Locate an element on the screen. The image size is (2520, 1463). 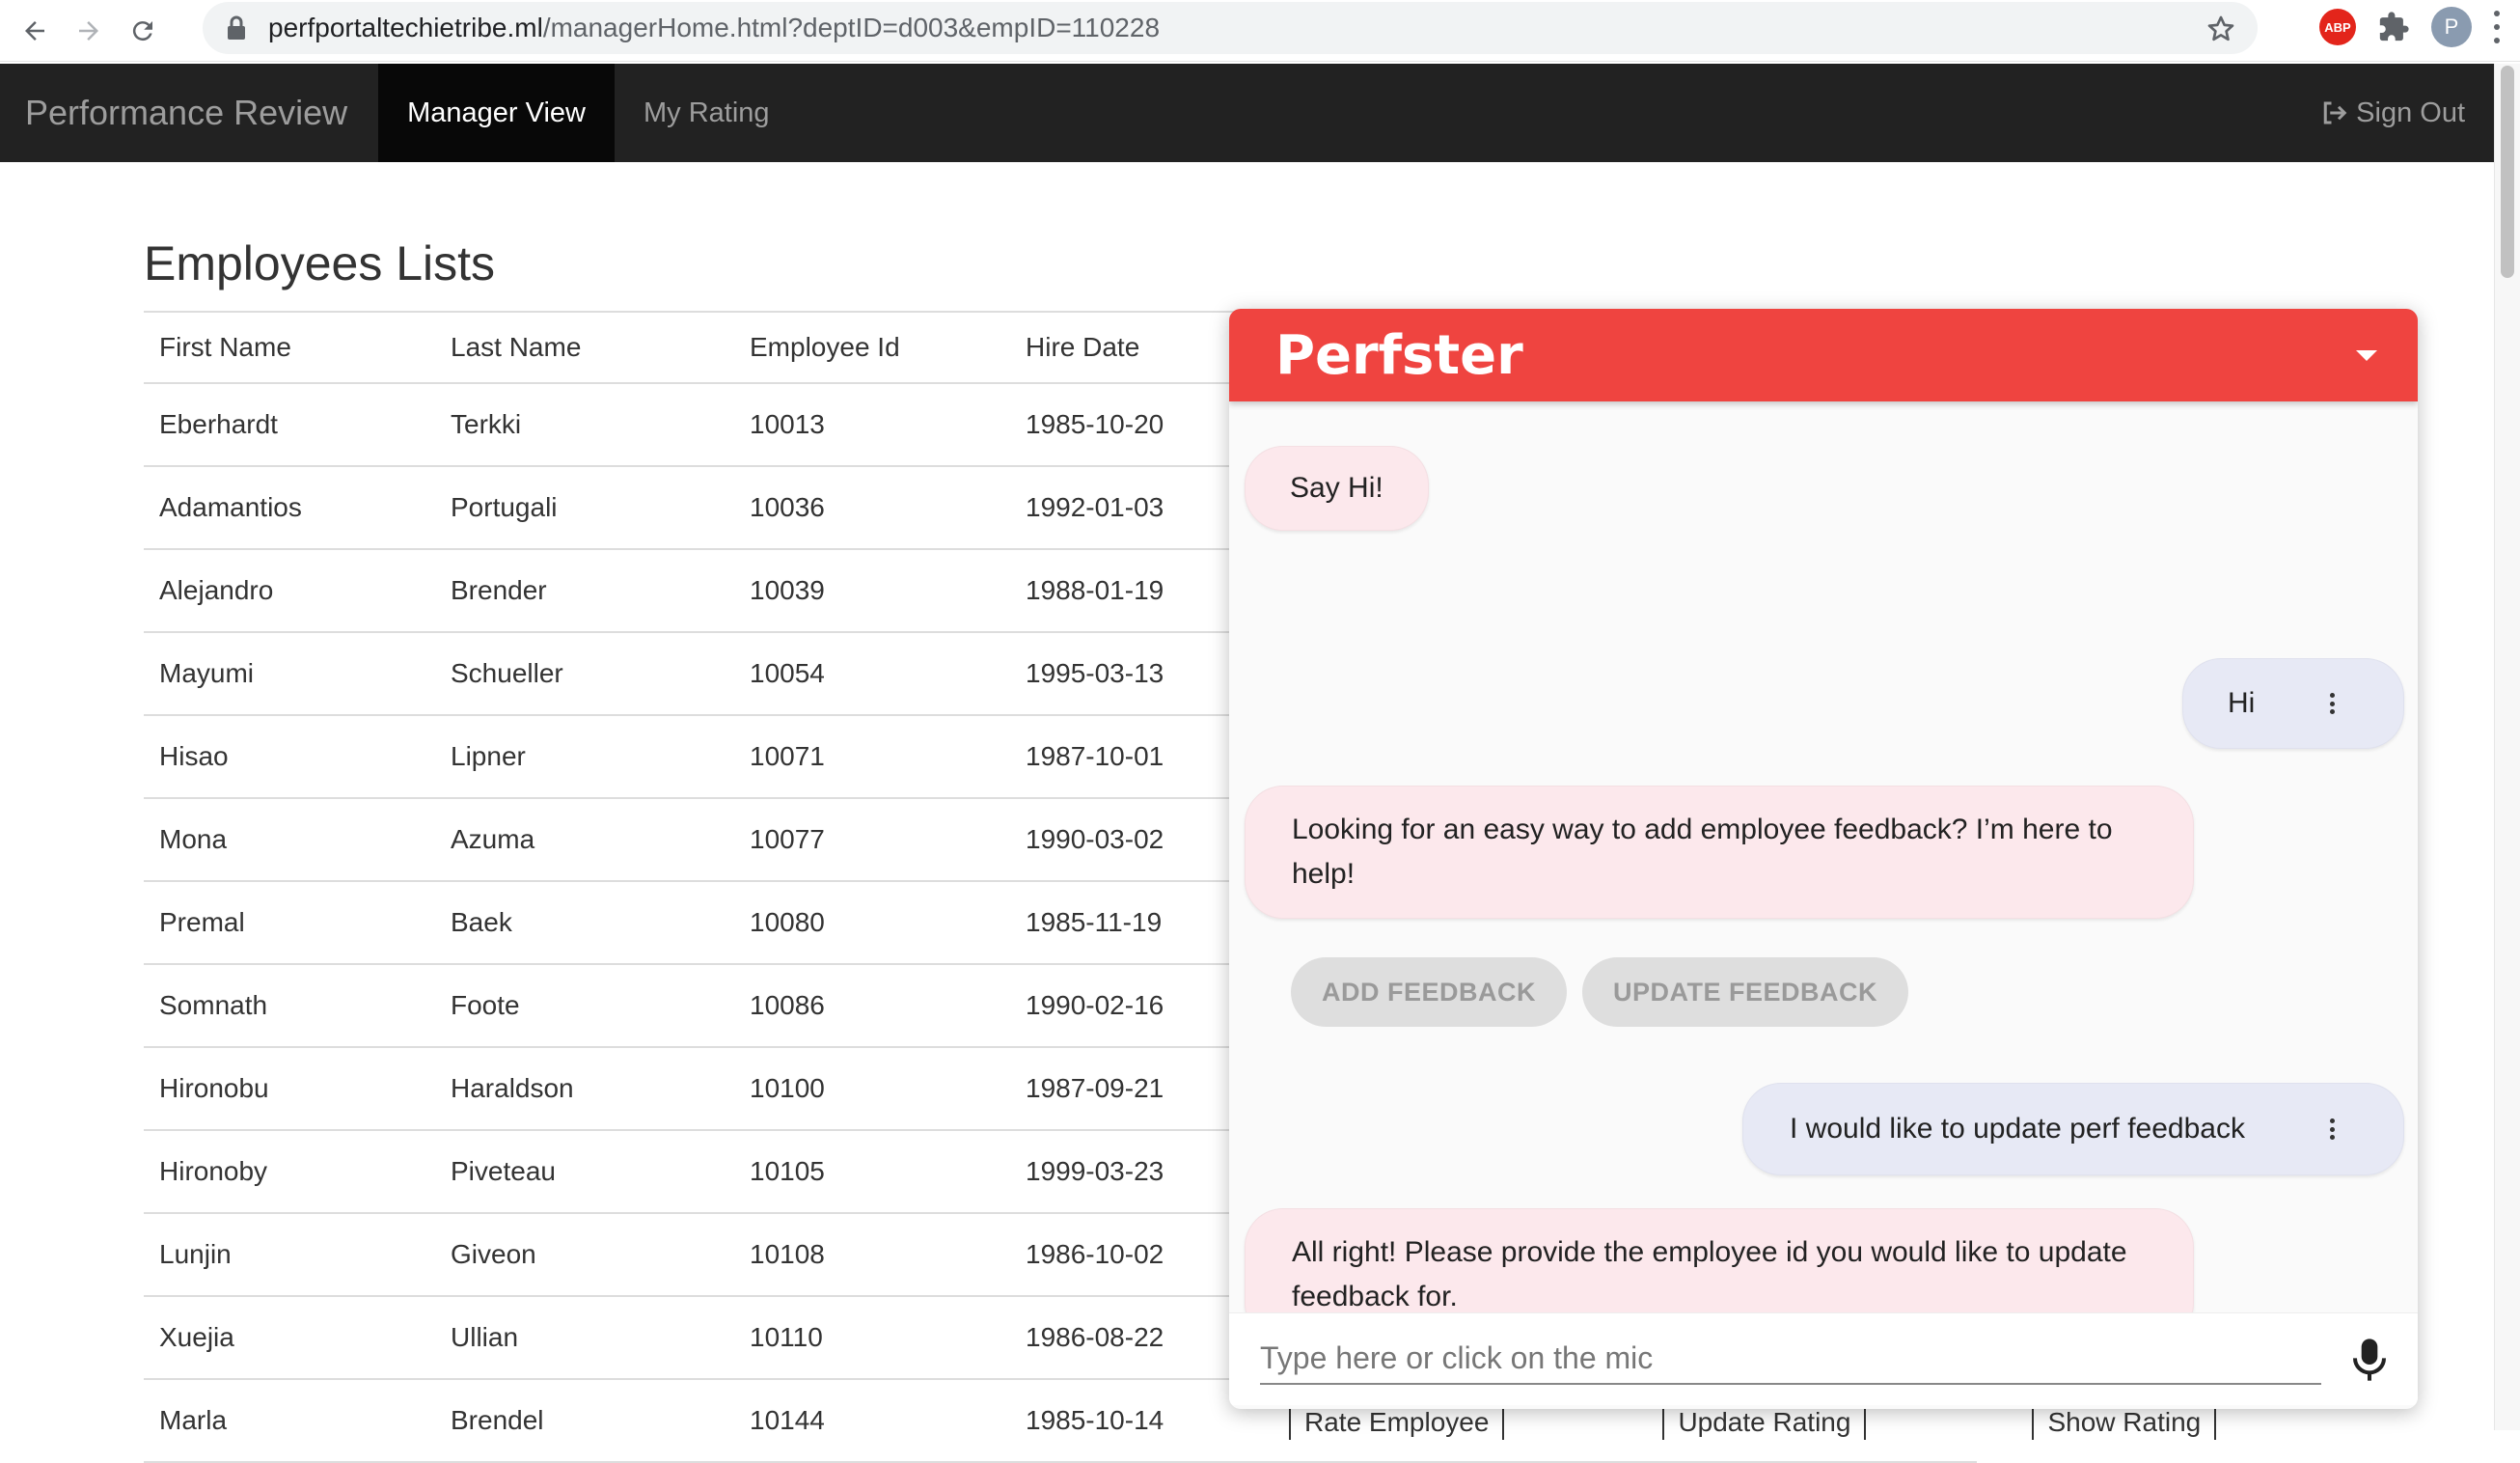
page-scrollbar is located at coordinates (2507, 747).